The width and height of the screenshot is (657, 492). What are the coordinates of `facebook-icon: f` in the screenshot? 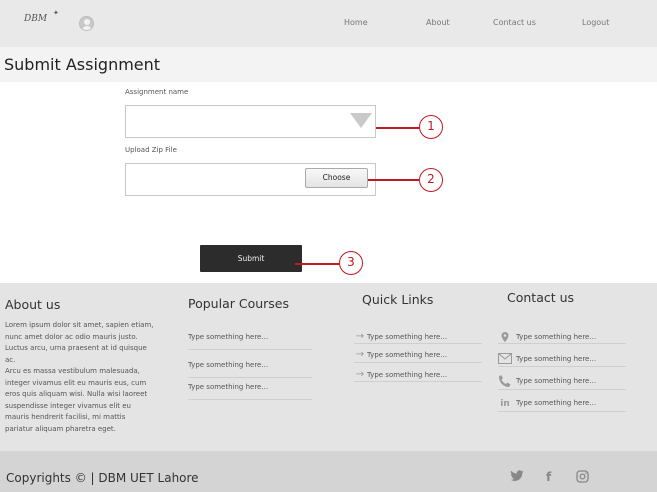 It's located at (548, 477).